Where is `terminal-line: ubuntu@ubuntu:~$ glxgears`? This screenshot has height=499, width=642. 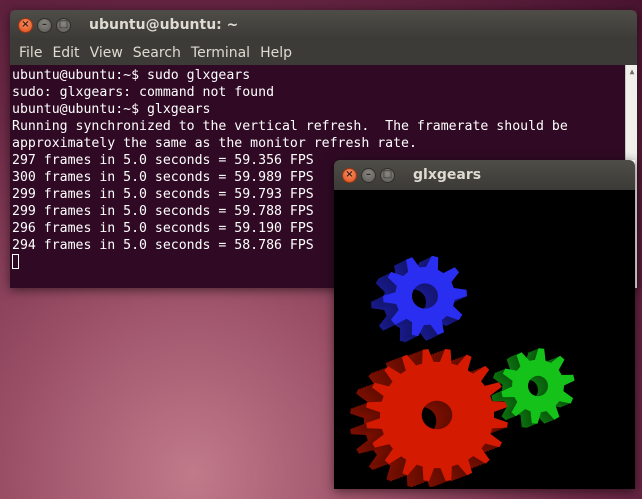 terminal-line: ubuntu@ubuntu:~$ glxgears is located at coordinates (111, 109).